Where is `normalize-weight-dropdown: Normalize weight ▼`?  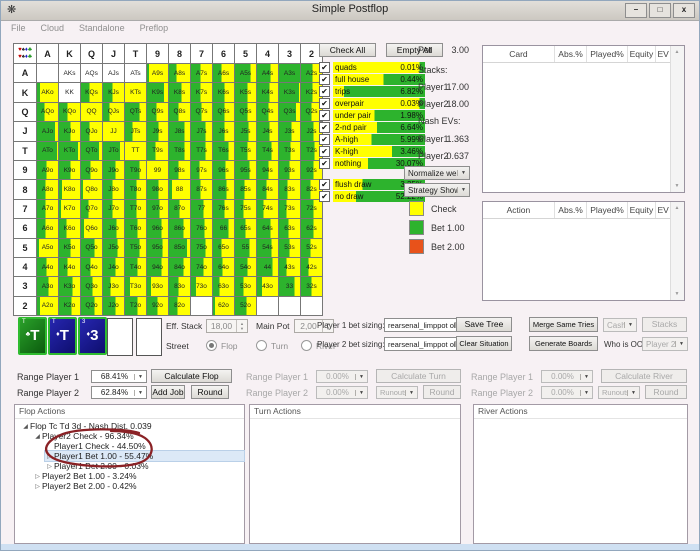
normalize-weight-dropdown: Normalize weight ▼ is located at coordinates (437, 173).